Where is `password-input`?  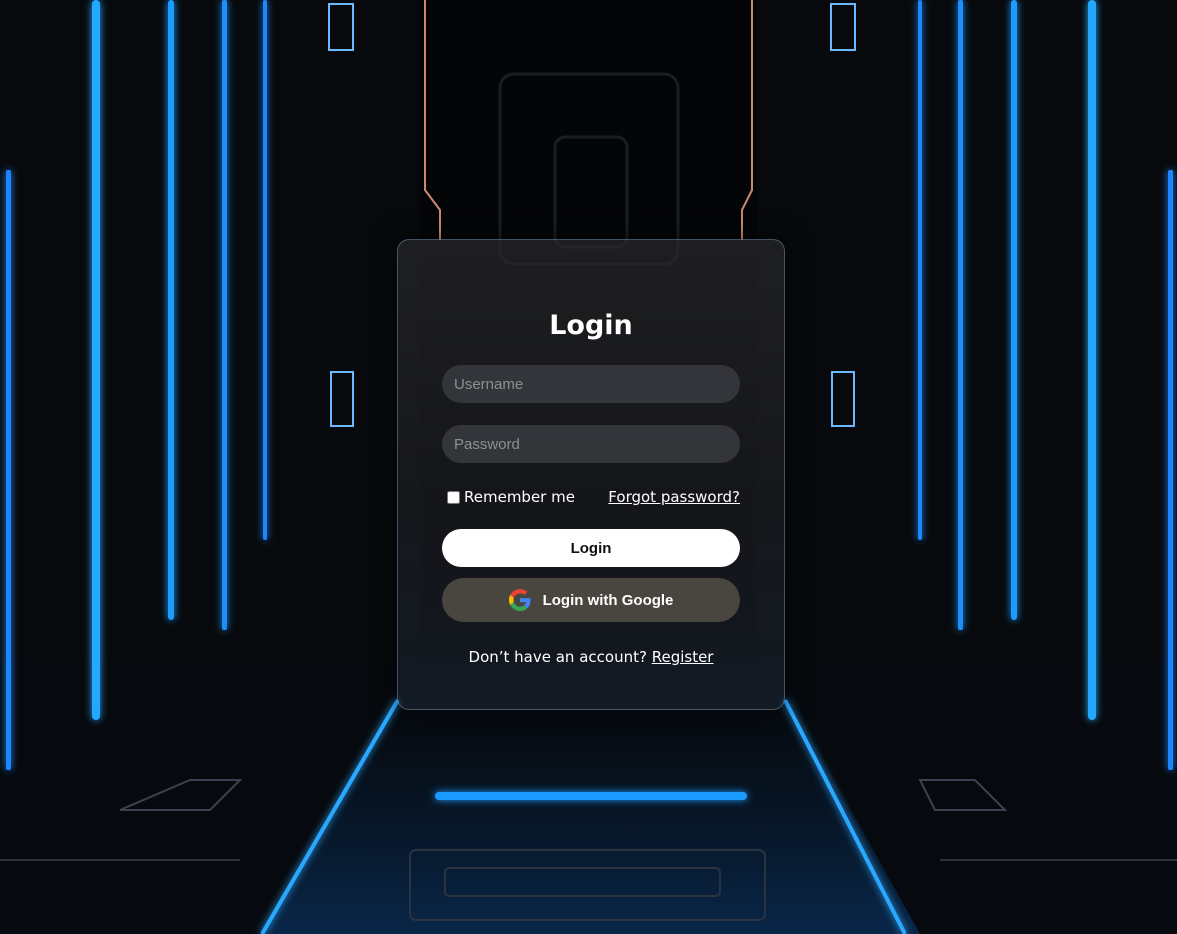 password-input is located at coordinates (591, 444).